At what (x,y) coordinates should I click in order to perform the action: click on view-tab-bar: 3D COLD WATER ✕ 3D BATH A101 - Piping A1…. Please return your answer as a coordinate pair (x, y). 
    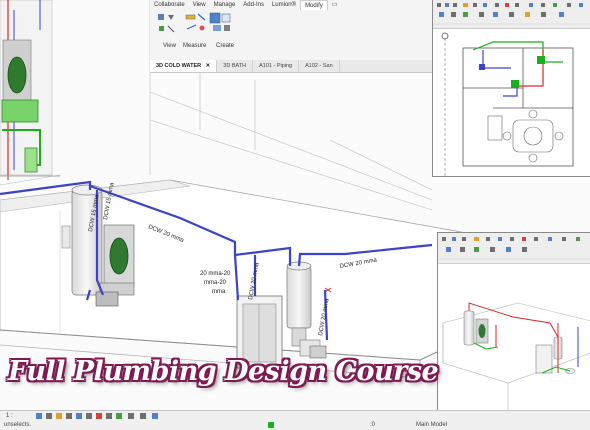
    Looking at the image, I should click on (291, 66).